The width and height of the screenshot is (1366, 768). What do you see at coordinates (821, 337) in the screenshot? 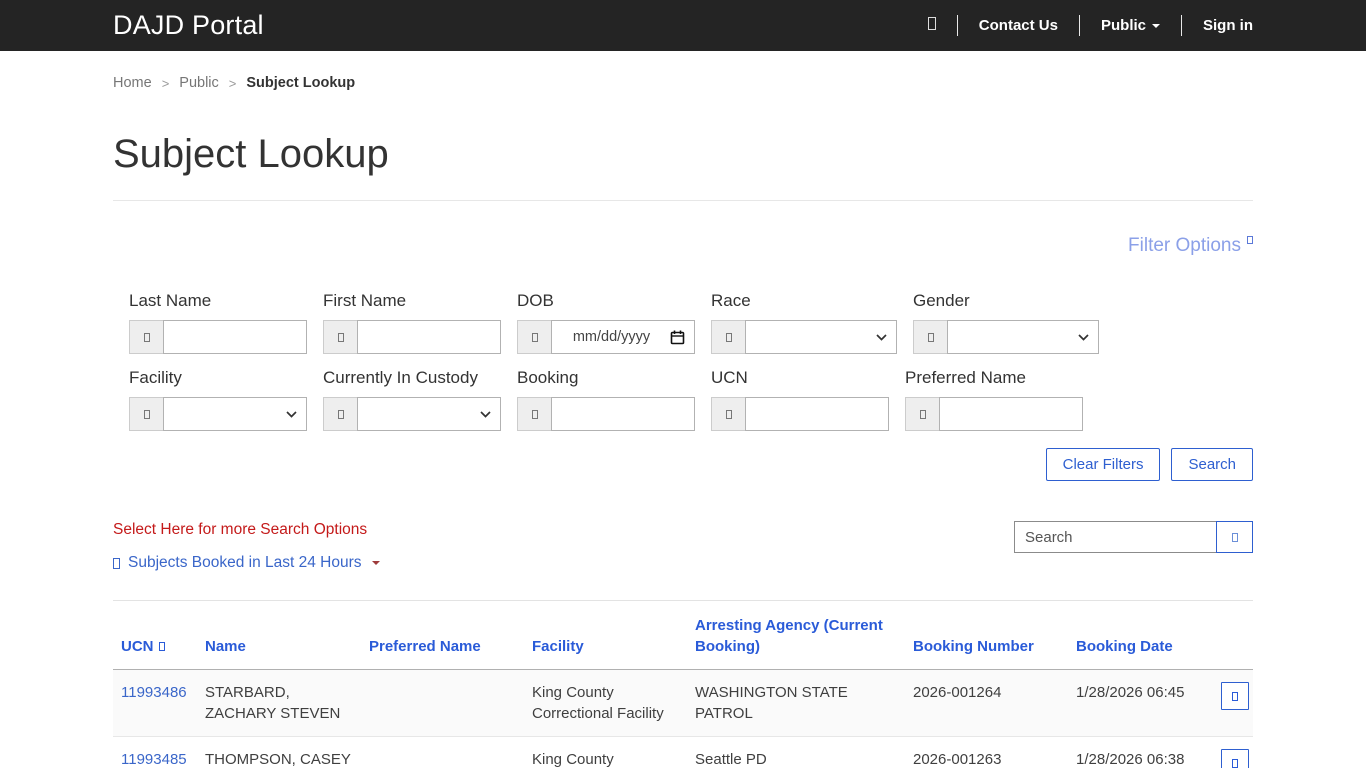
I see `race-select` at bounding box center [821, 337].